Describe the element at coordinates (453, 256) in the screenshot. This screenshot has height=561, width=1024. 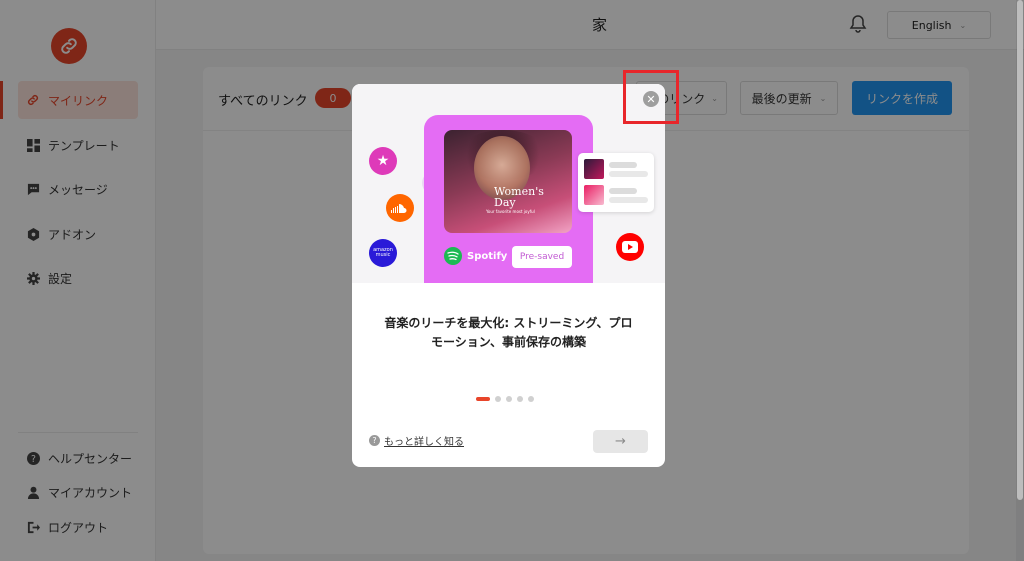
I see `spotify-icon` at that location.